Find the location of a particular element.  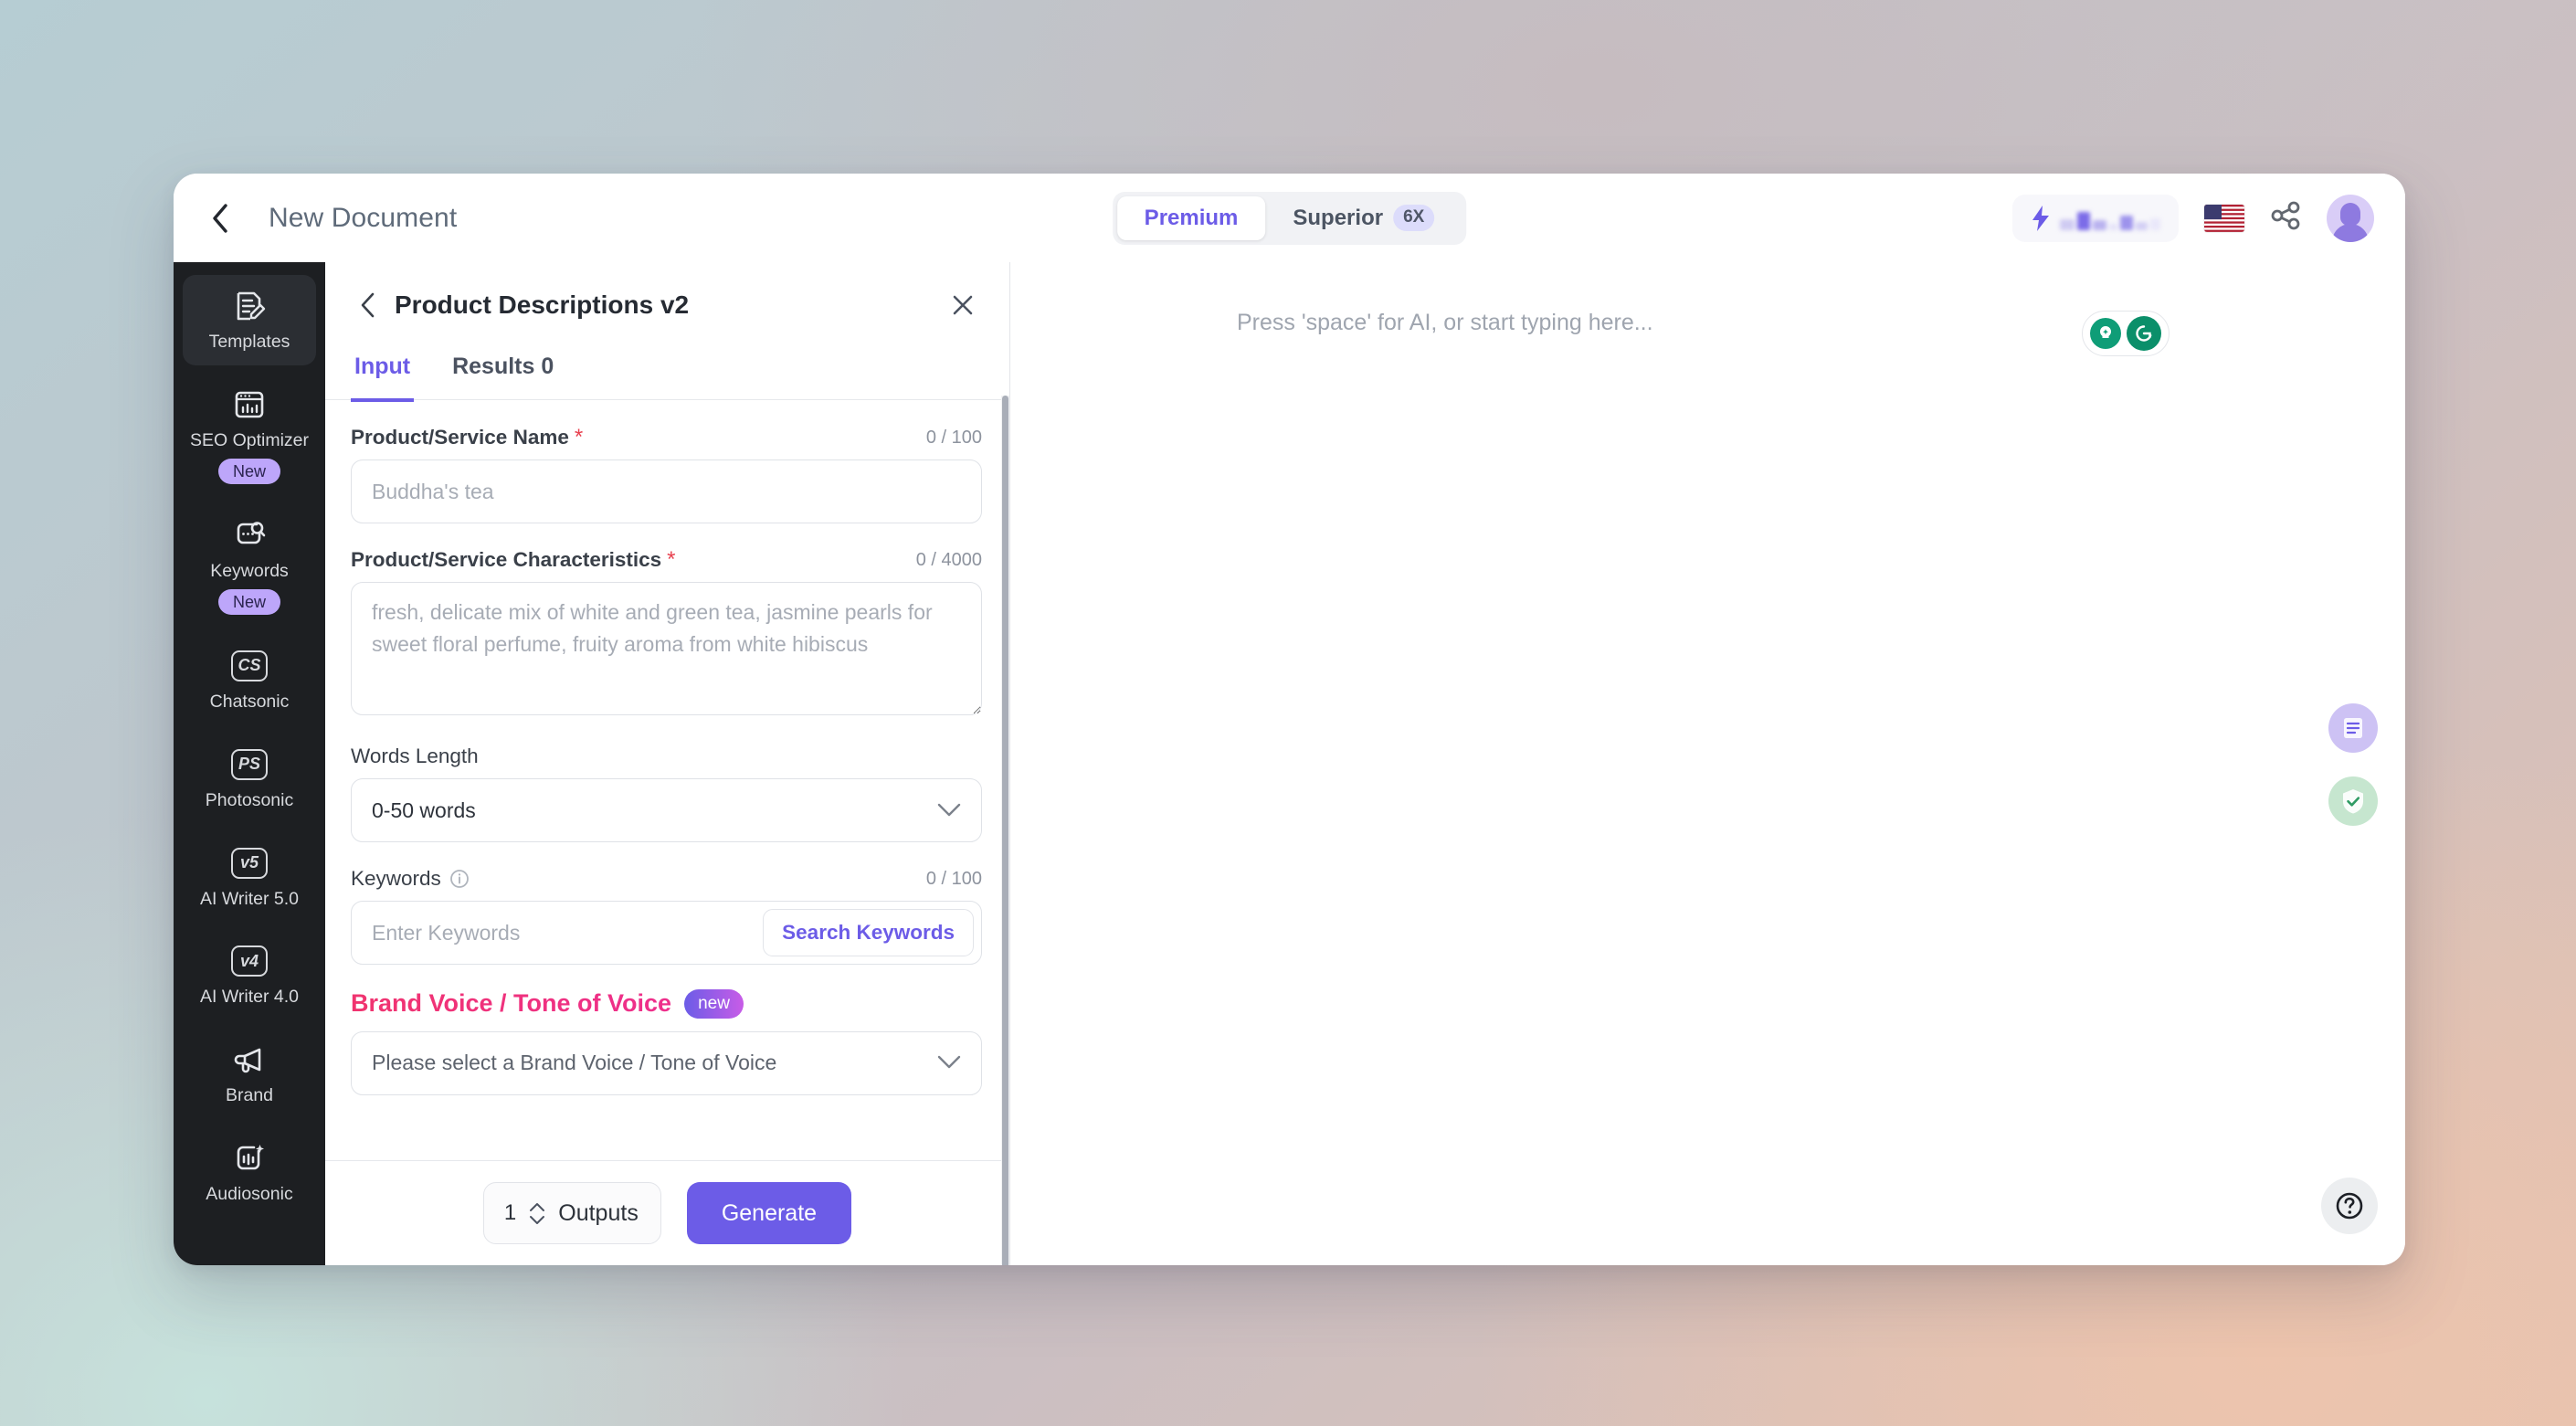

close-icon is located at coordinates (963, 305).